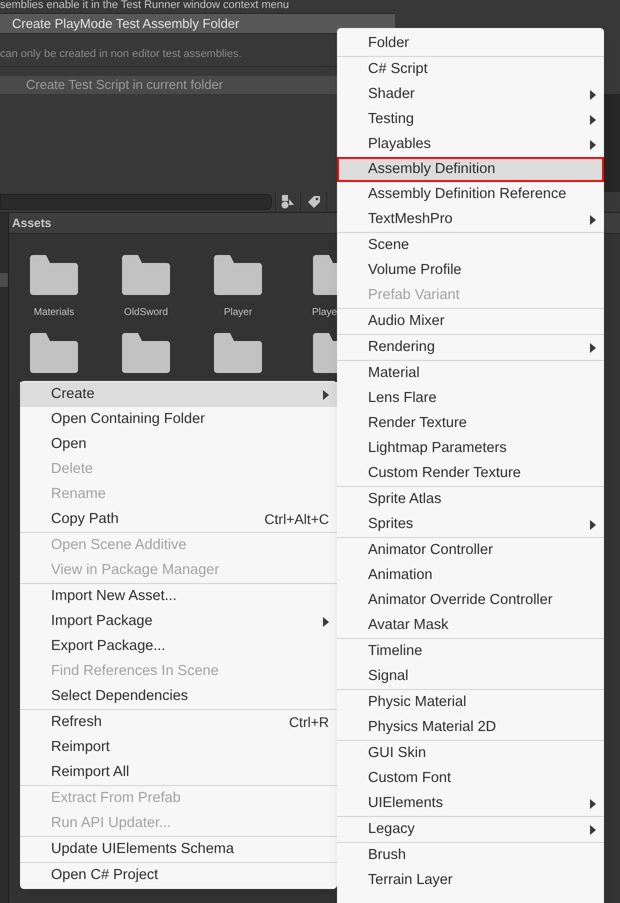 The image size is (620, 903). What do you see at coordinates (470, 676) in the screenshot?
I see `menu-item: Signal` at bounding box center [470, 676].